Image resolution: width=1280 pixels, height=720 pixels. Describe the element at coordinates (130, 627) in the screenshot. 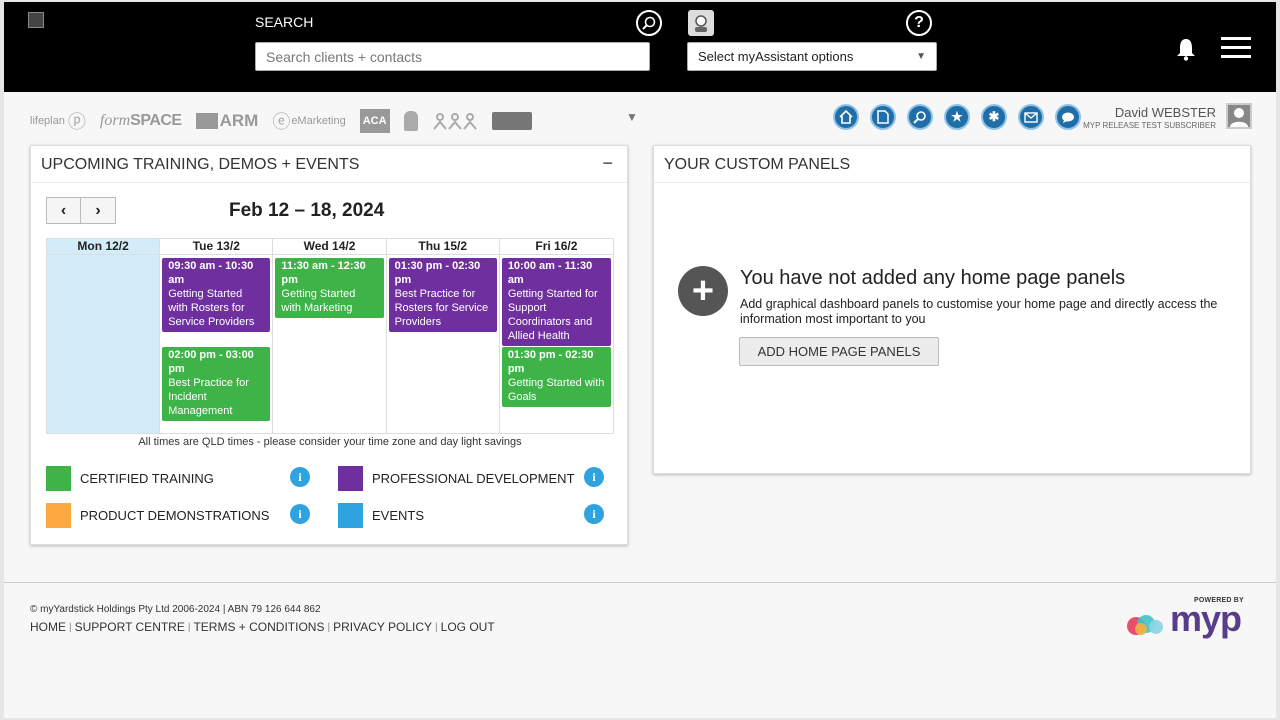

I see `footer-link-support: SUPPORT CENTRE` at that location.